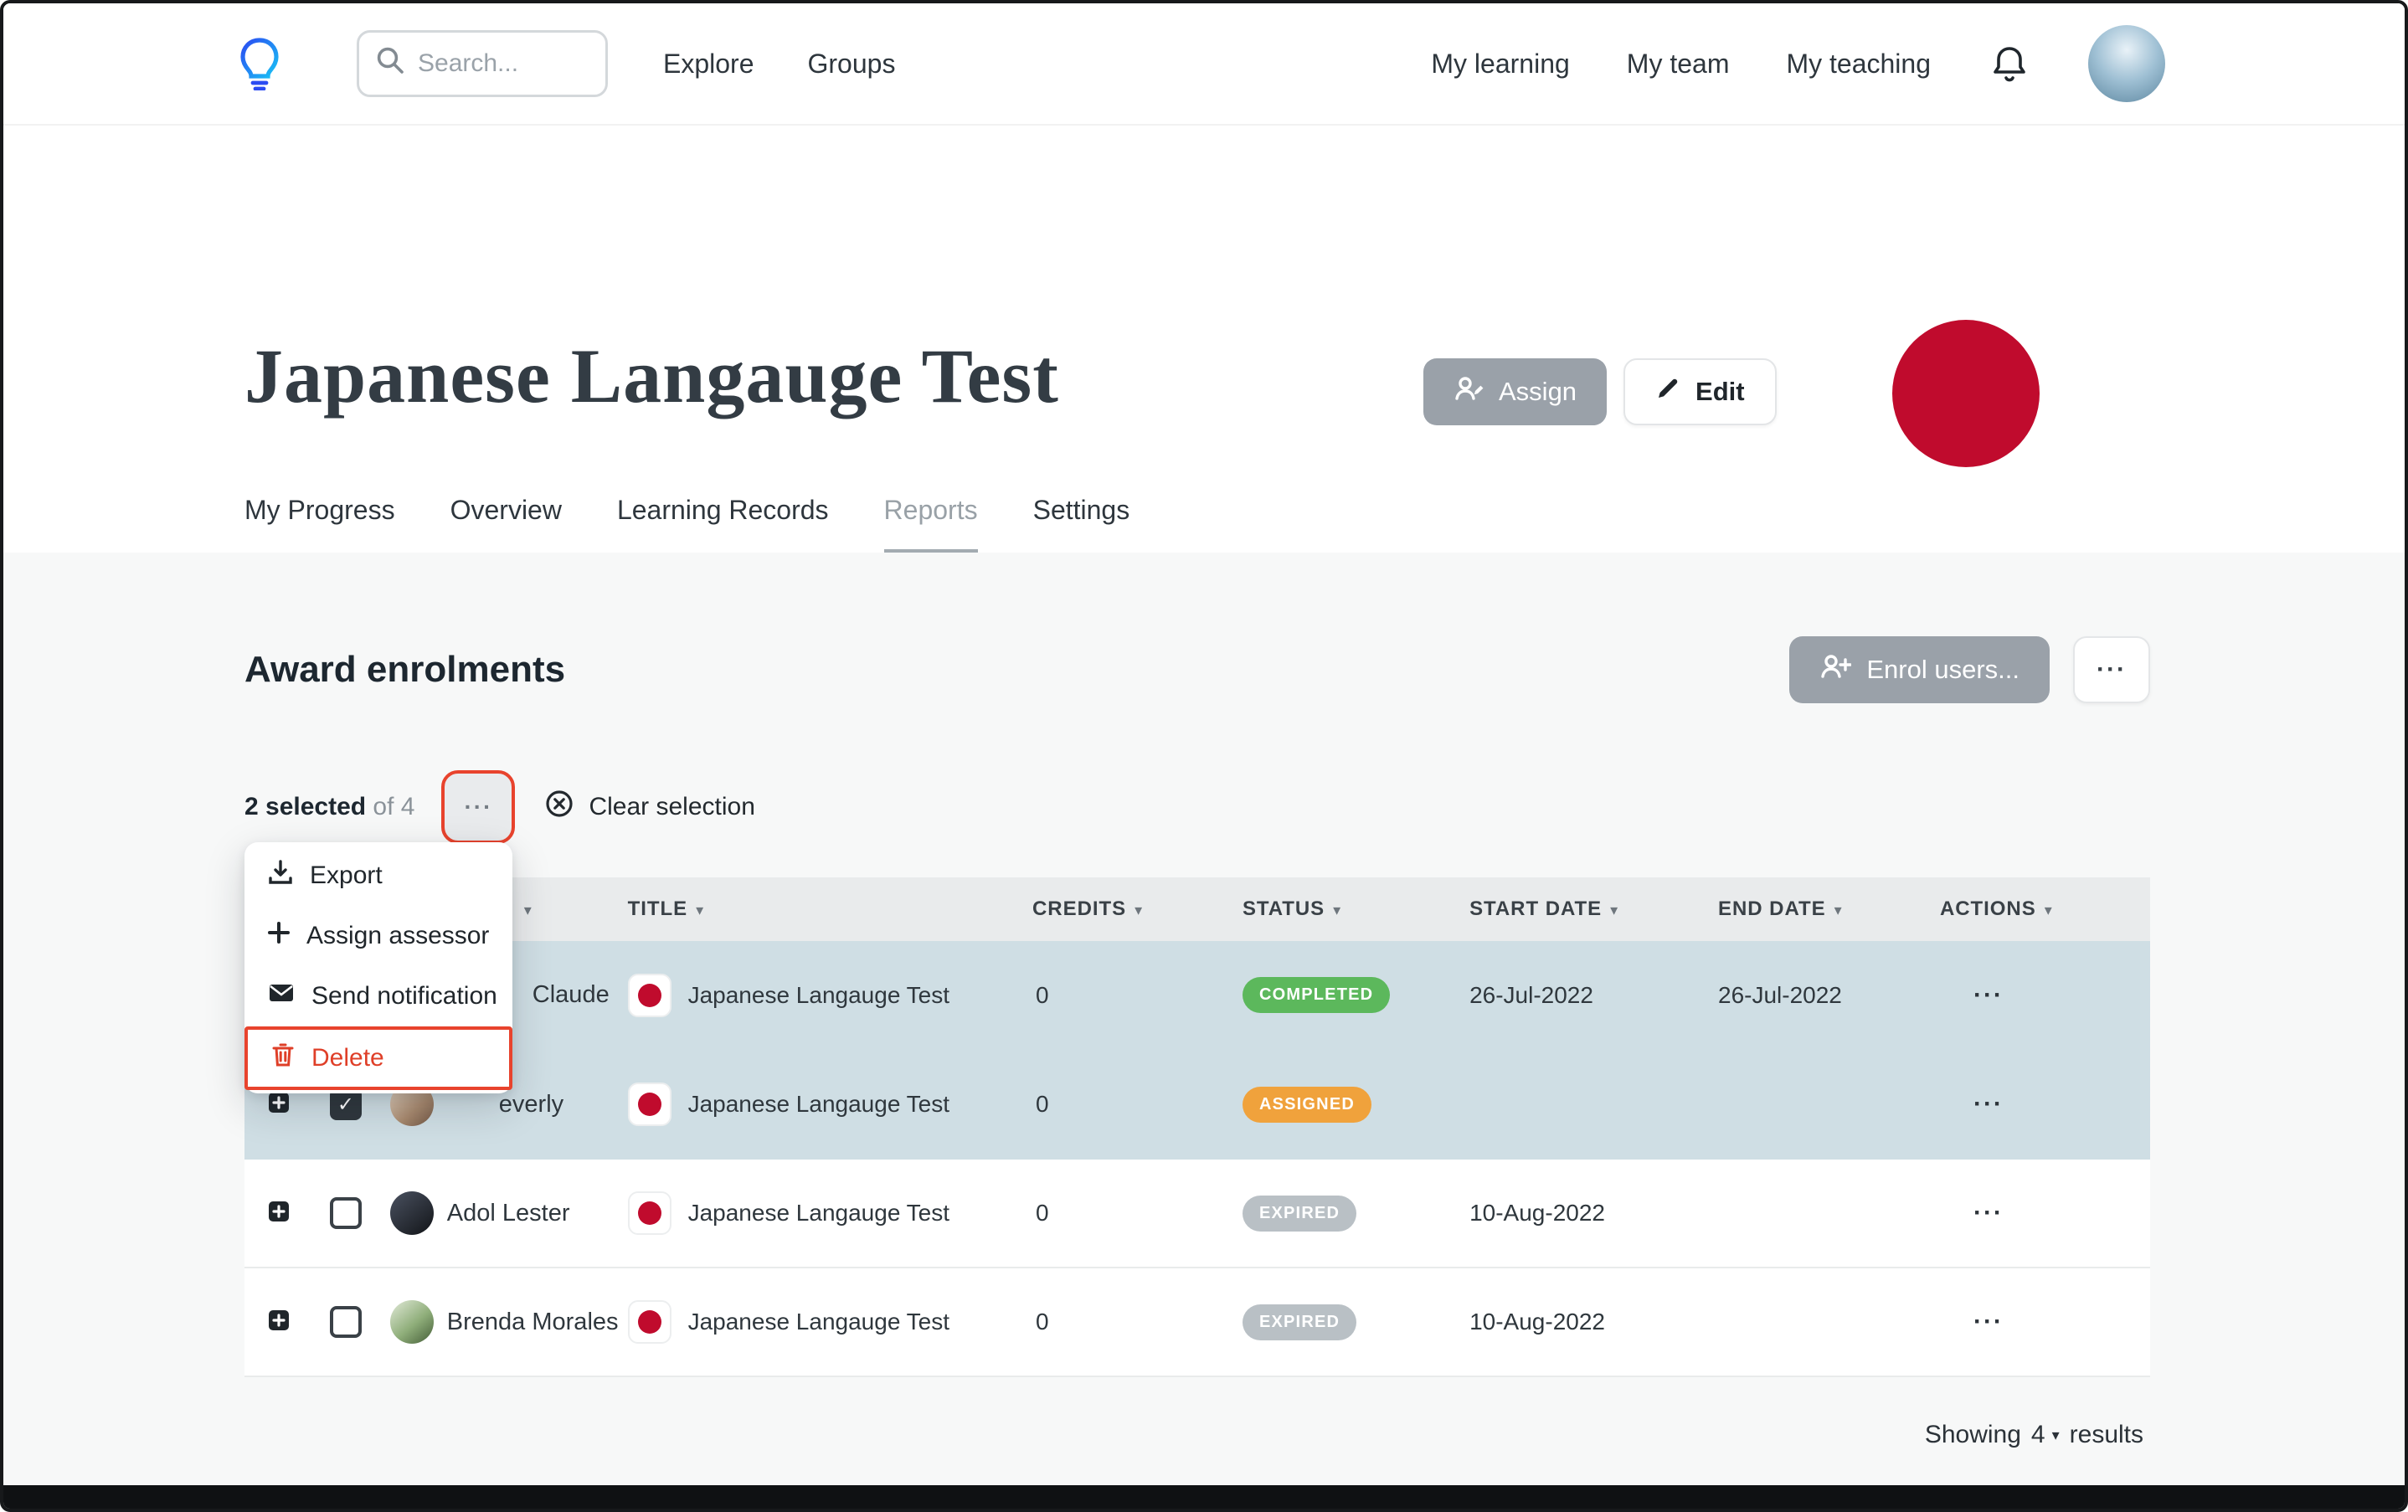 This screenshot has height=1512, width=2408. Describe the element at coordinates (1500, 65) in the screenshot. I see `nav-my-learning: My learning` at that location.